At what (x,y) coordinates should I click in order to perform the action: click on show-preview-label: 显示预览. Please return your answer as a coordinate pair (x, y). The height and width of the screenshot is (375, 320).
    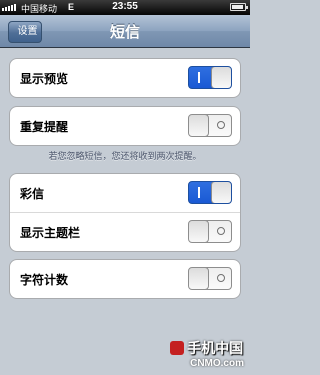
    Looking at the image, I should click on (44, 79).